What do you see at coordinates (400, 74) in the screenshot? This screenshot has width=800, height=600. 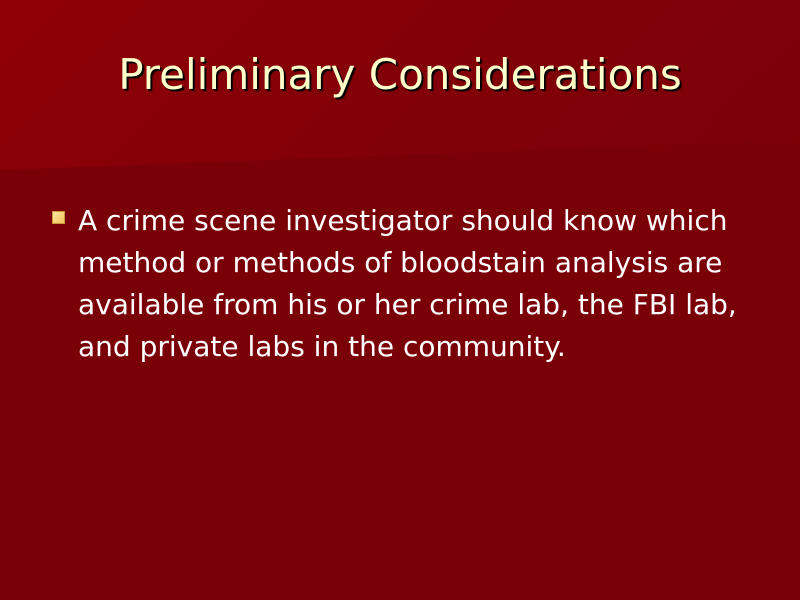 I see `slide-title: Preliminary Considerations` at bounding box center [400, 74].